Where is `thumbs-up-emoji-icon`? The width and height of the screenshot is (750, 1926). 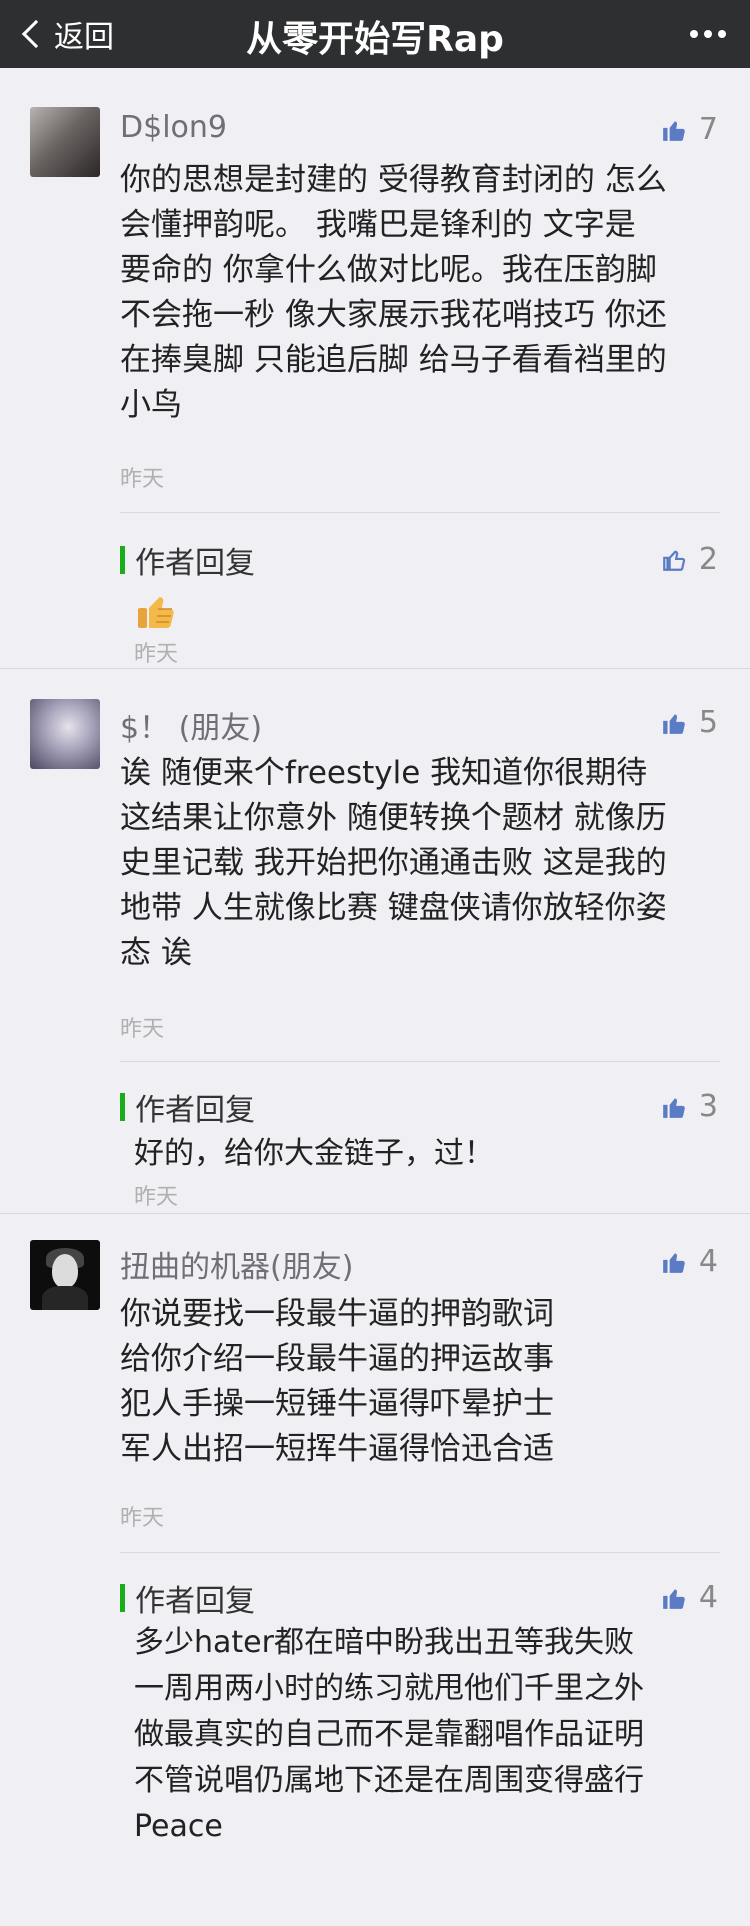 thumbs-up-emoji-icon is located at coordinates (156, 612).